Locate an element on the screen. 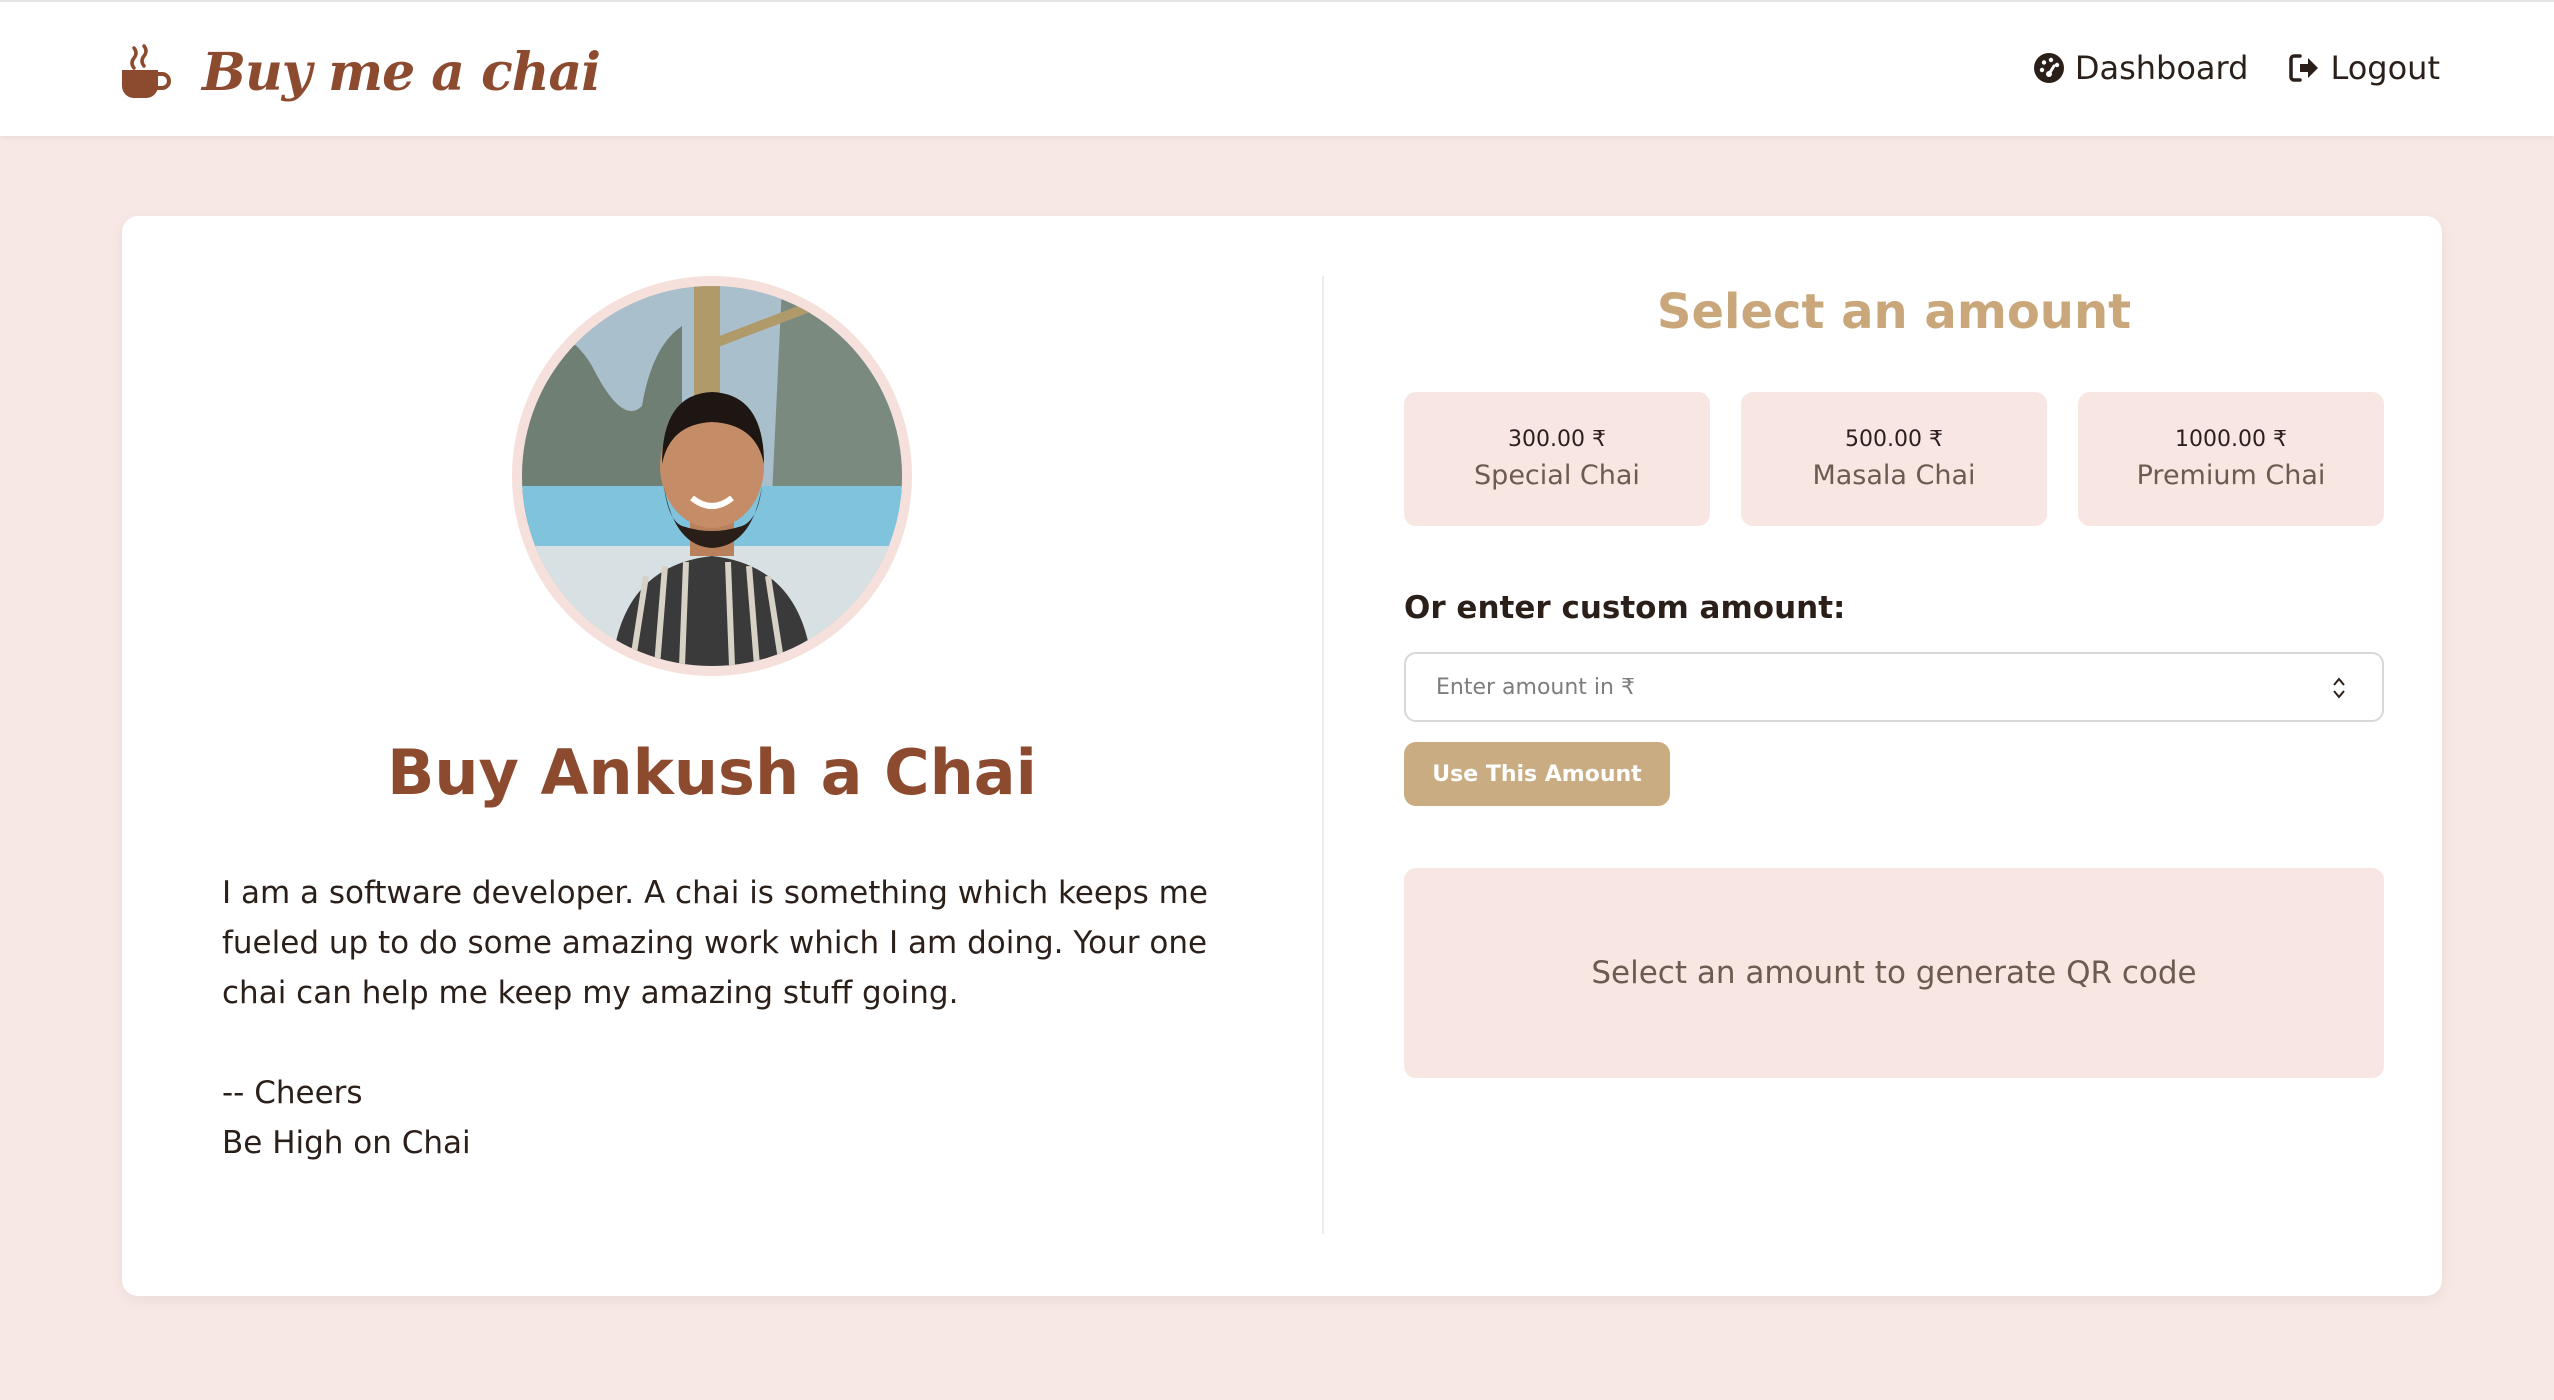  logout-link-label: Logout is located at coordinates (2385, 68).